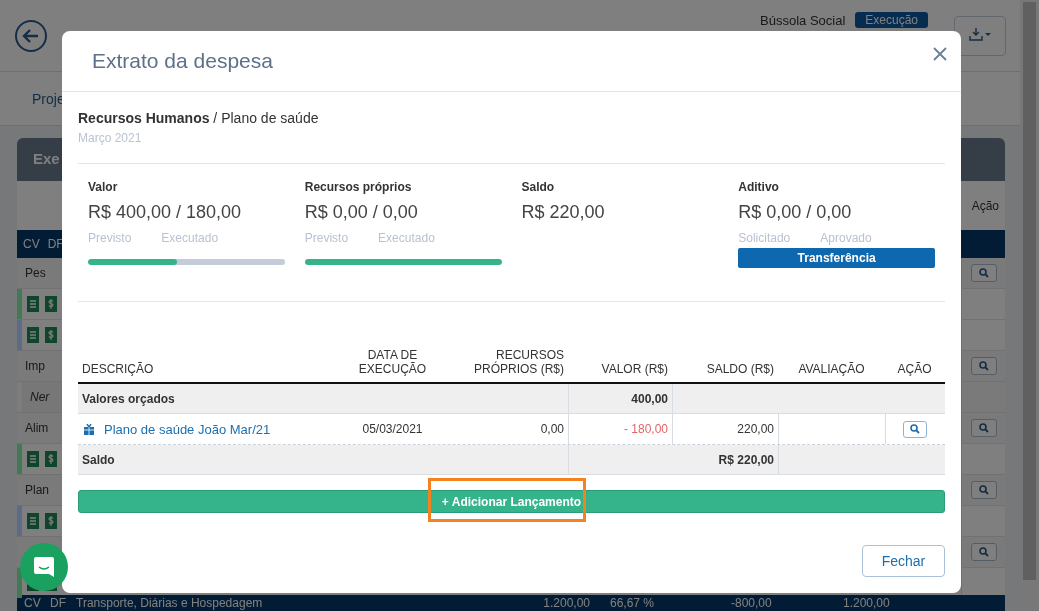 Image resolution: width=1039 pixels, height=611 pixels. What do you see at coordinates (632, 603) in the screenshot?
I see `table-cell: 66,67 %` at bounding box center [632, 603].